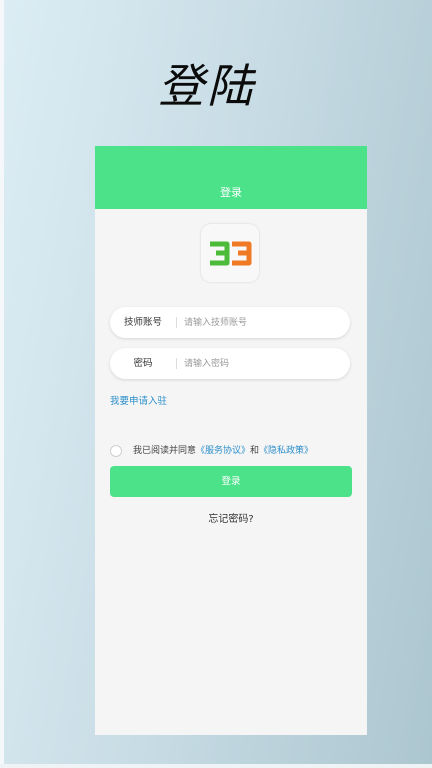 This screenshot has height=768, width=432. What do you see at coordinates (143, 363) in the screenshot?
I see `password-label: 密码` at bounding box center [143, 363].